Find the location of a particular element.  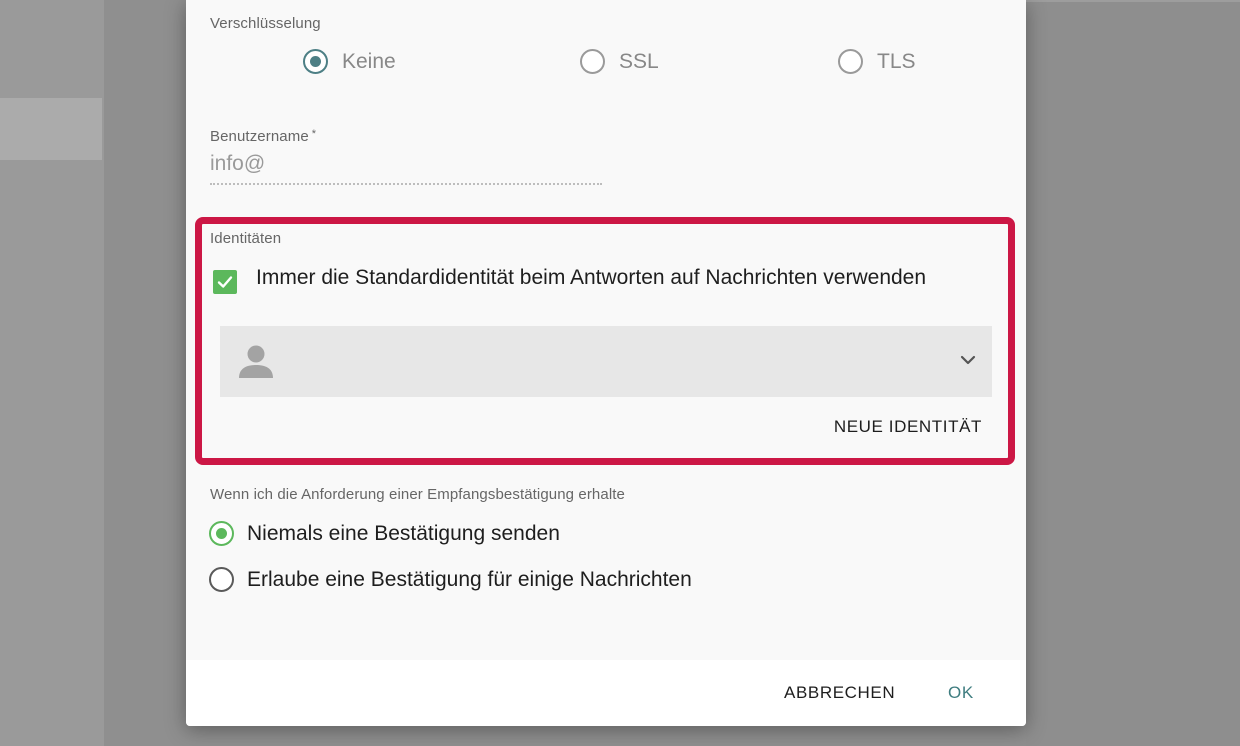

receipt-option-label: Niemals eine Bestätigung senden is located at coordinates (403, 533).